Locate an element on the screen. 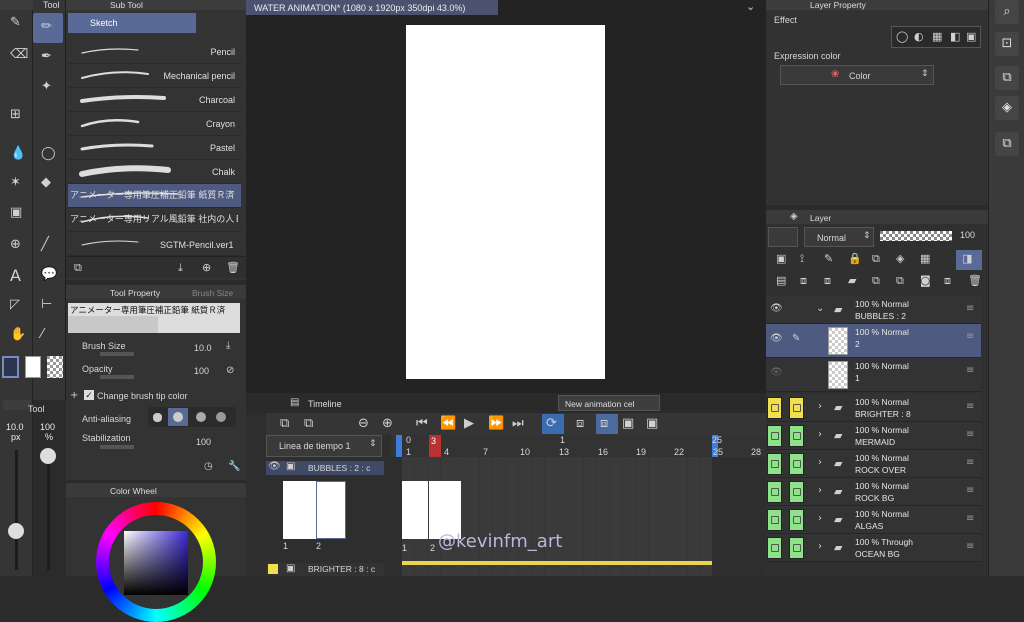 This screenshot has width=1024, height=622. material-icon: ⧉ is located at coordinates (1007, 78).